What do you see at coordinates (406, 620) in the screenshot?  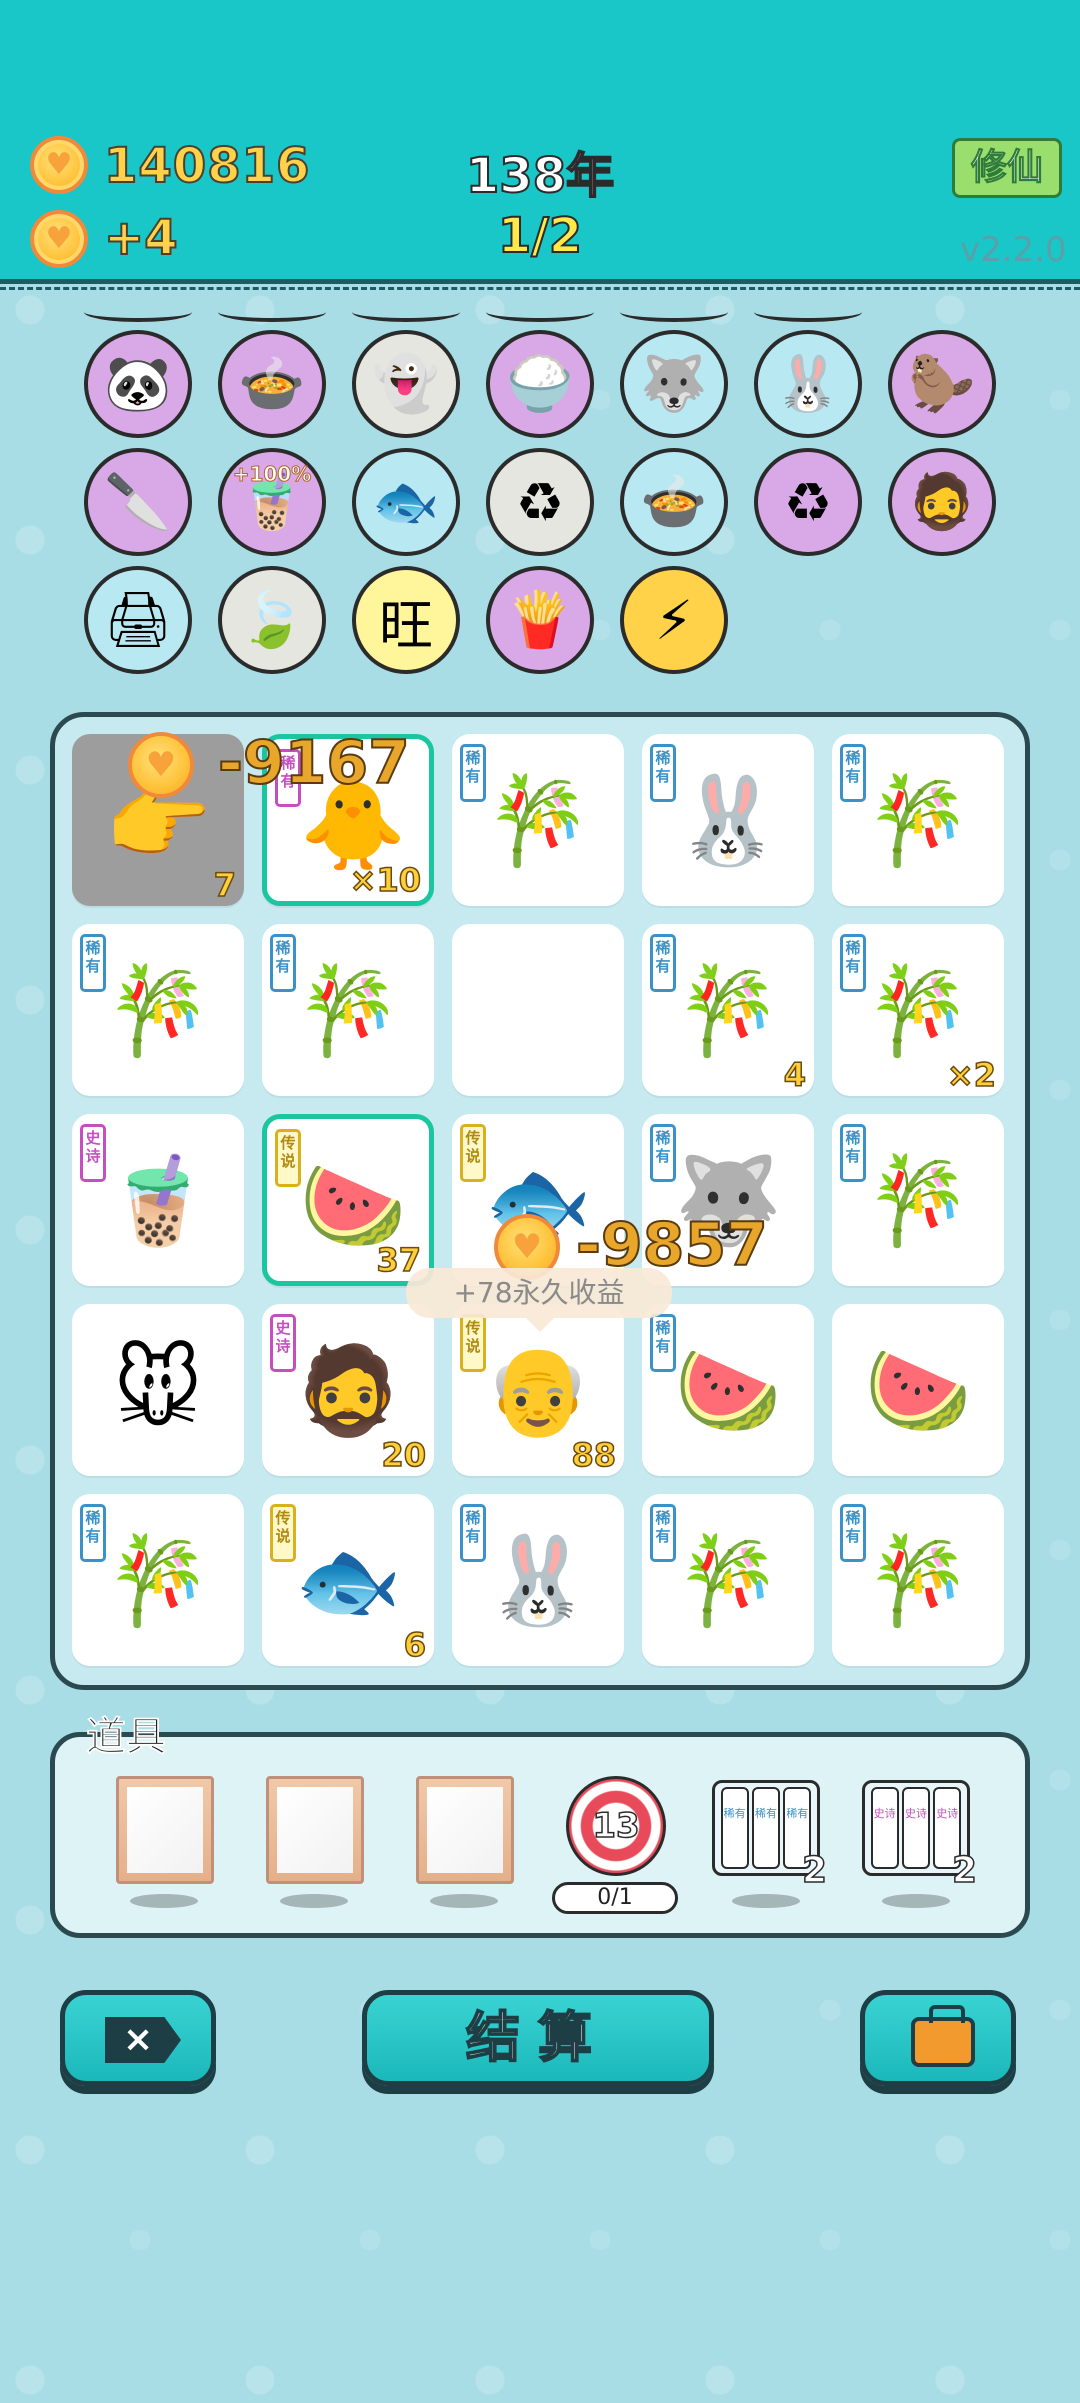 I see `wang-tiles-icon: 旺` at bounding box center [406, 620].